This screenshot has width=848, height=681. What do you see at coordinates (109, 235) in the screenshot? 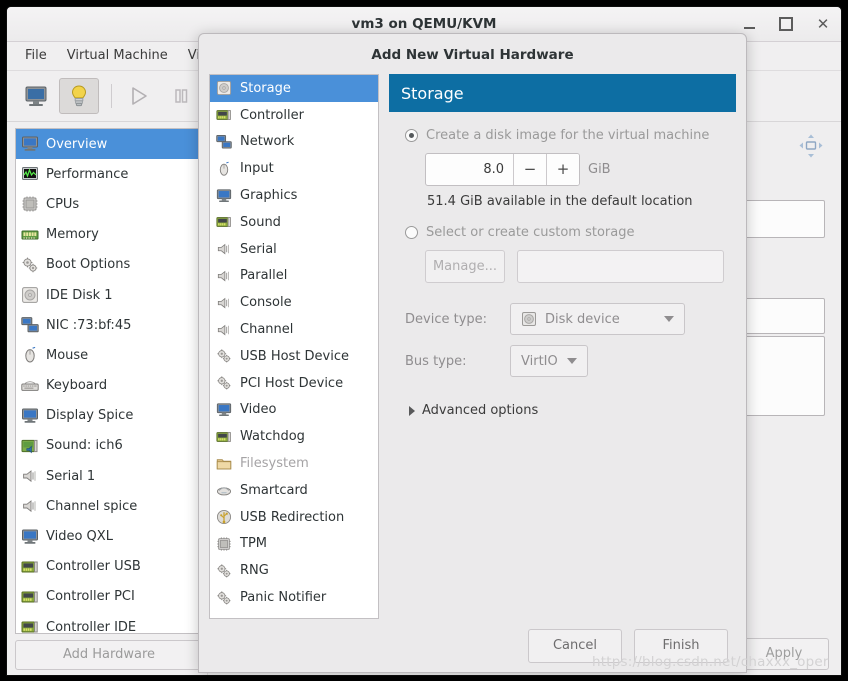
I see `hardware-list-item: Memory` at bounding box center [109, 235].